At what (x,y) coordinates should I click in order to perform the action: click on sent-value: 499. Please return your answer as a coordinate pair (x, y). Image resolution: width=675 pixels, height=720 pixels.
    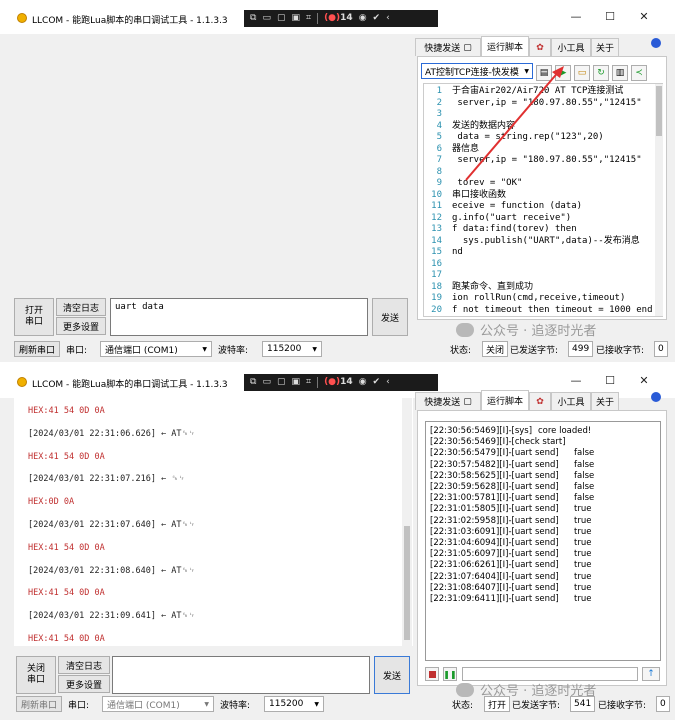
    Looking at the image, I should click on (581, 349).